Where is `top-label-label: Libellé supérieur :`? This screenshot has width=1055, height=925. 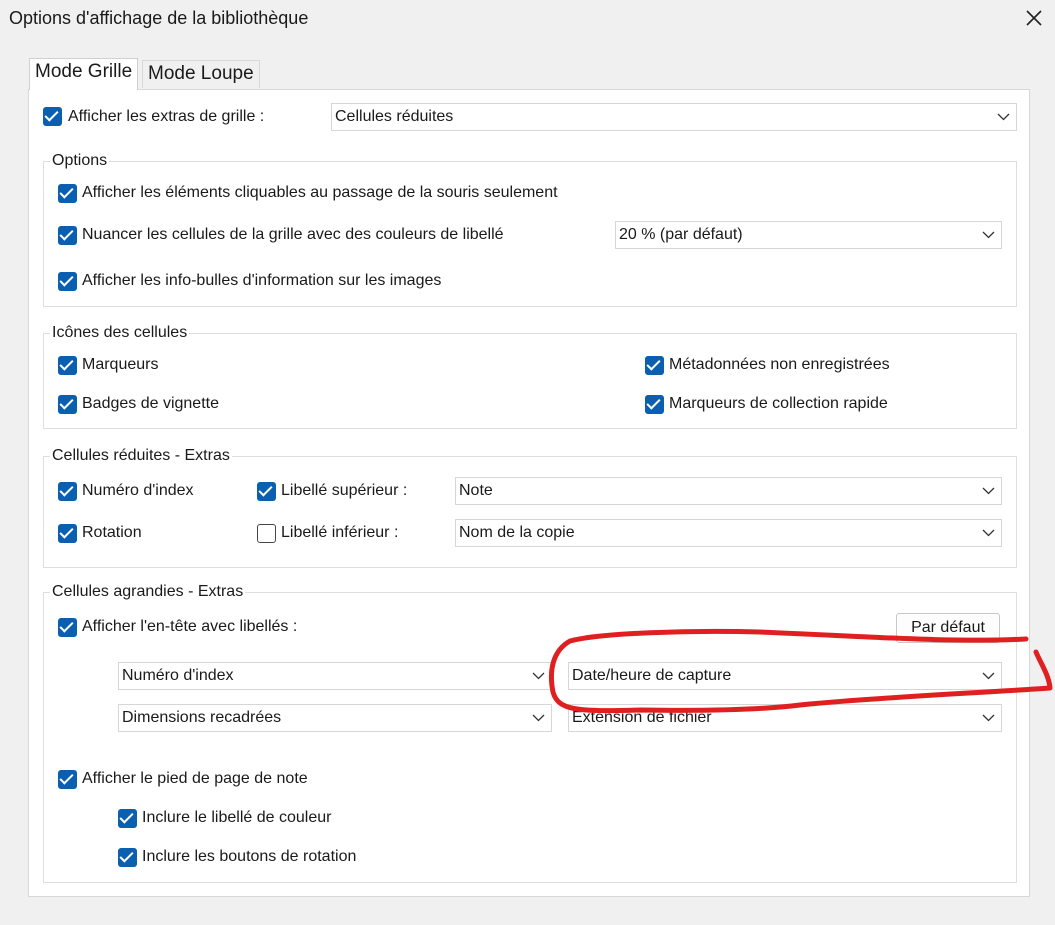
top-label-label: Libellé supérieur : is located at coordinates (344, 490).